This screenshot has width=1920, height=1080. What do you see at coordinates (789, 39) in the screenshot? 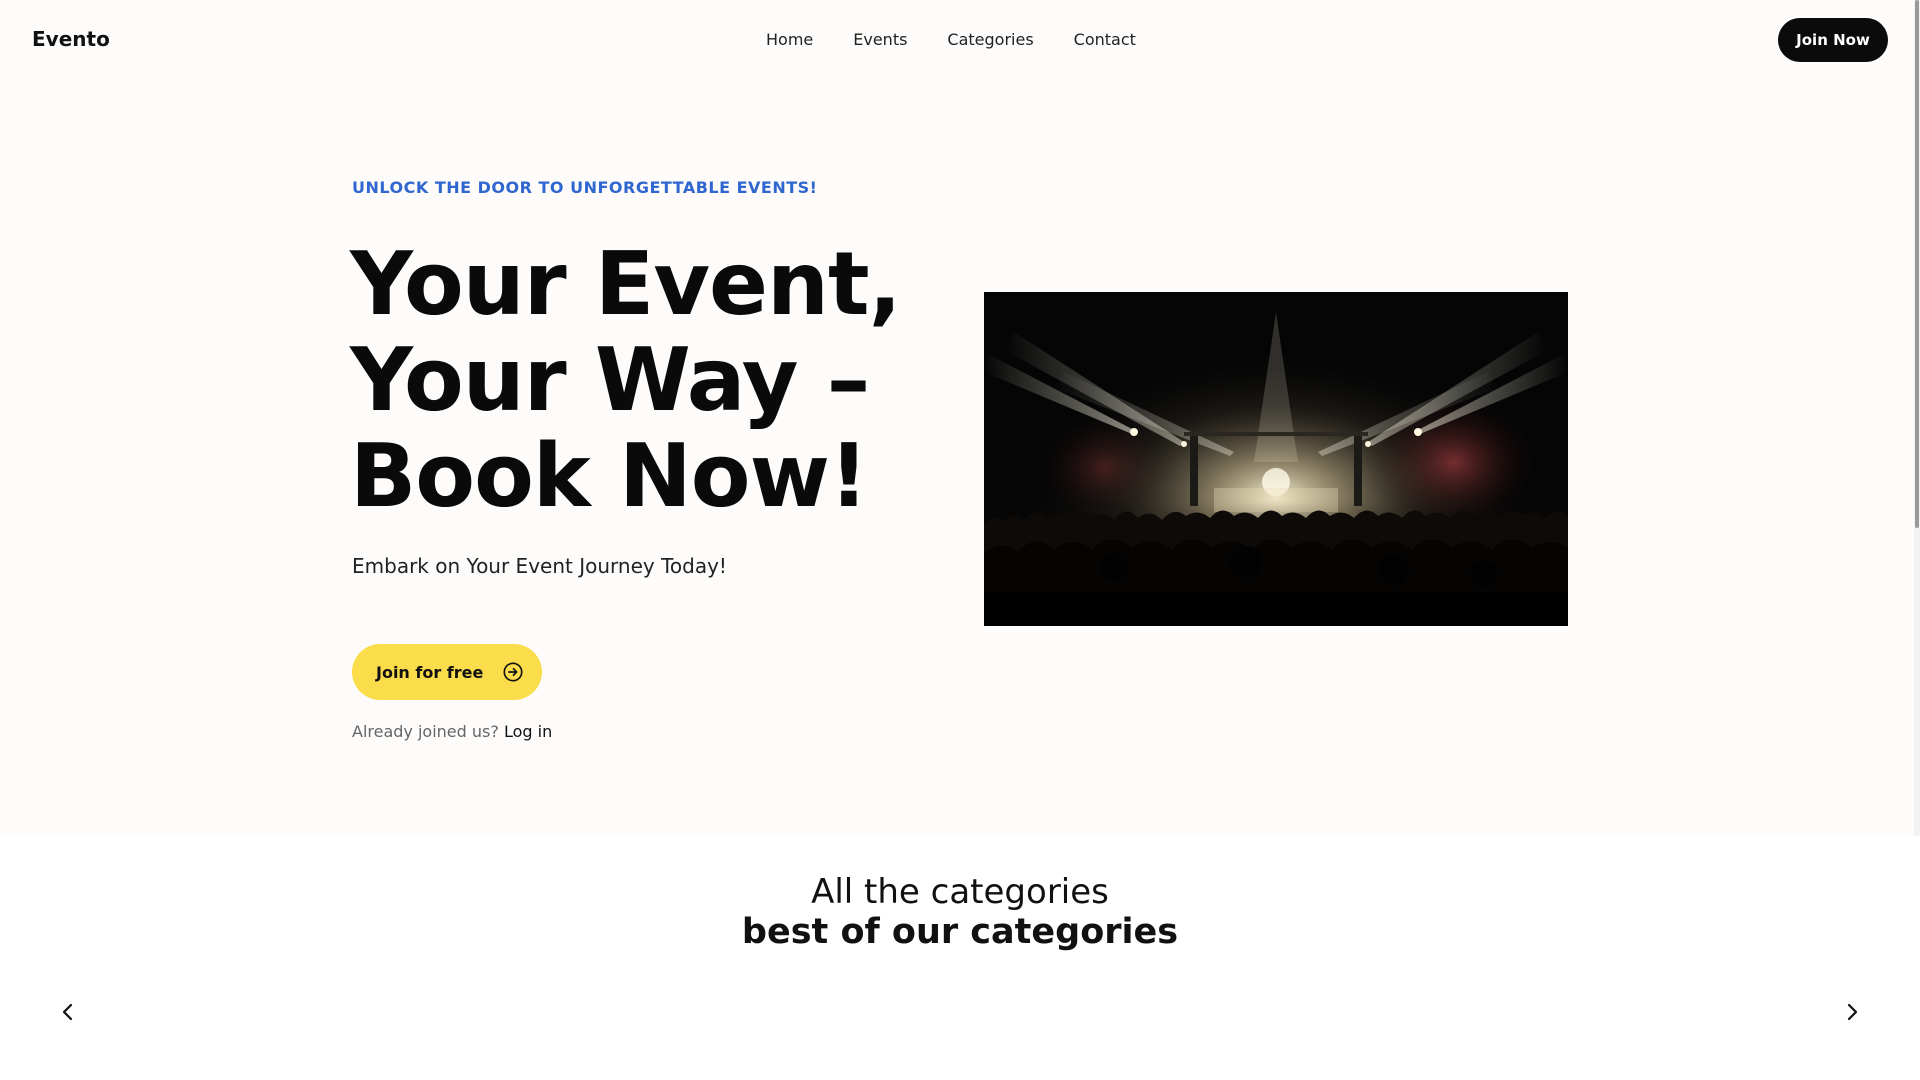
I see `nav-home: Home` at bounding box center [789, 39].